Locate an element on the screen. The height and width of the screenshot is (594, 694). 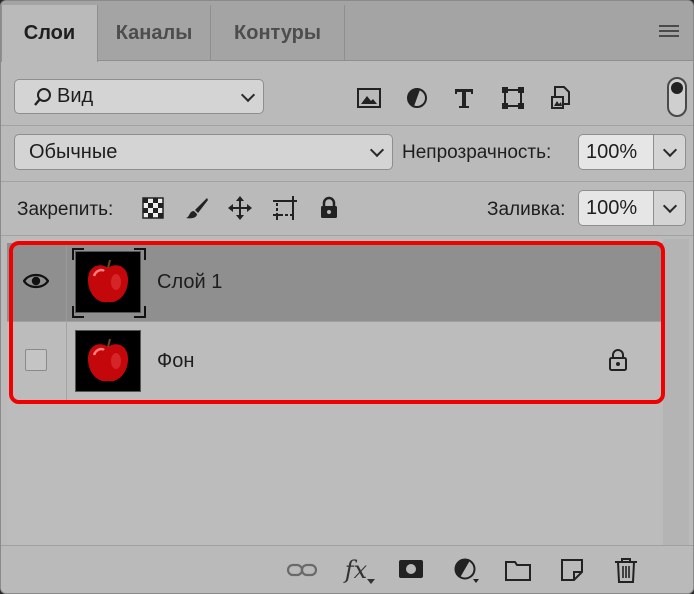
lock-artboard-icon is located at coordinates (285, 208).